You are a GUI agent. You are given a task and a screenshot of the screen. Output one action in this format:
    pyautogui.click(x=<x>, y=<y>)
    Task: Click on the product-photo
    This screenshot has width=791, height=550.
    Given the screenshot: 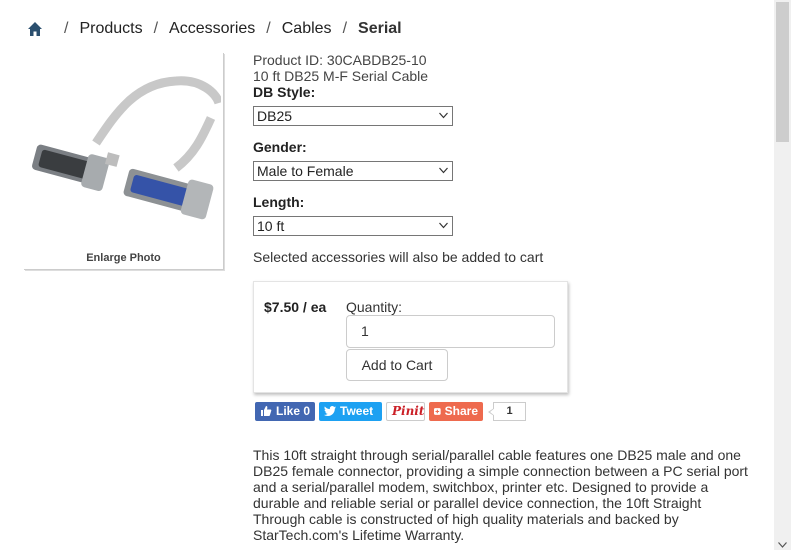 What is the action you would take?
    pyautogui.click(x=123, y=158)
    